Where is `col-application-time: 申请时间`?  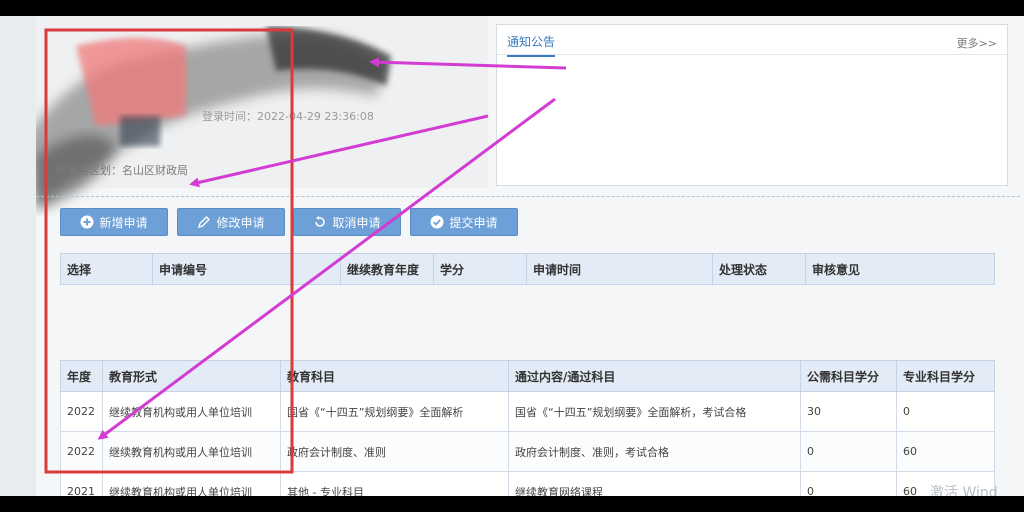 col-application-time: 申请时间 is located at coordinates (620, 269).